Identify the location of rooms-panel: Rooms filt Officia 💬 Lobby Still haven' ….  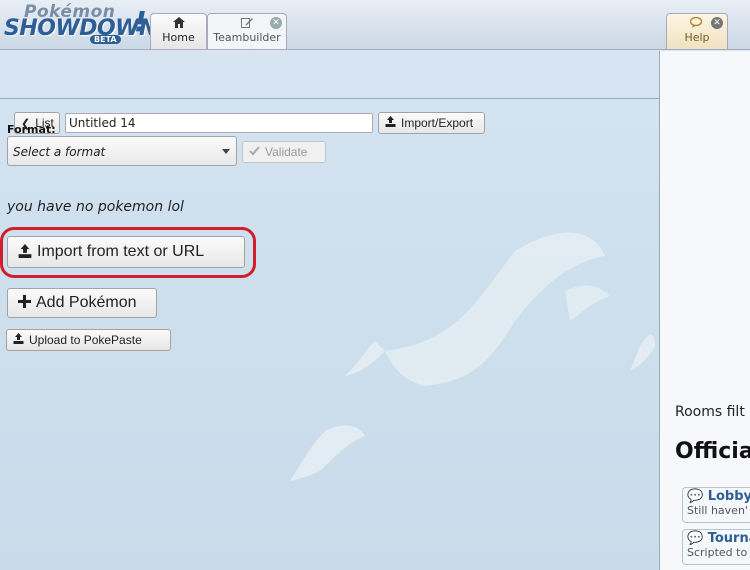
(705, 310).